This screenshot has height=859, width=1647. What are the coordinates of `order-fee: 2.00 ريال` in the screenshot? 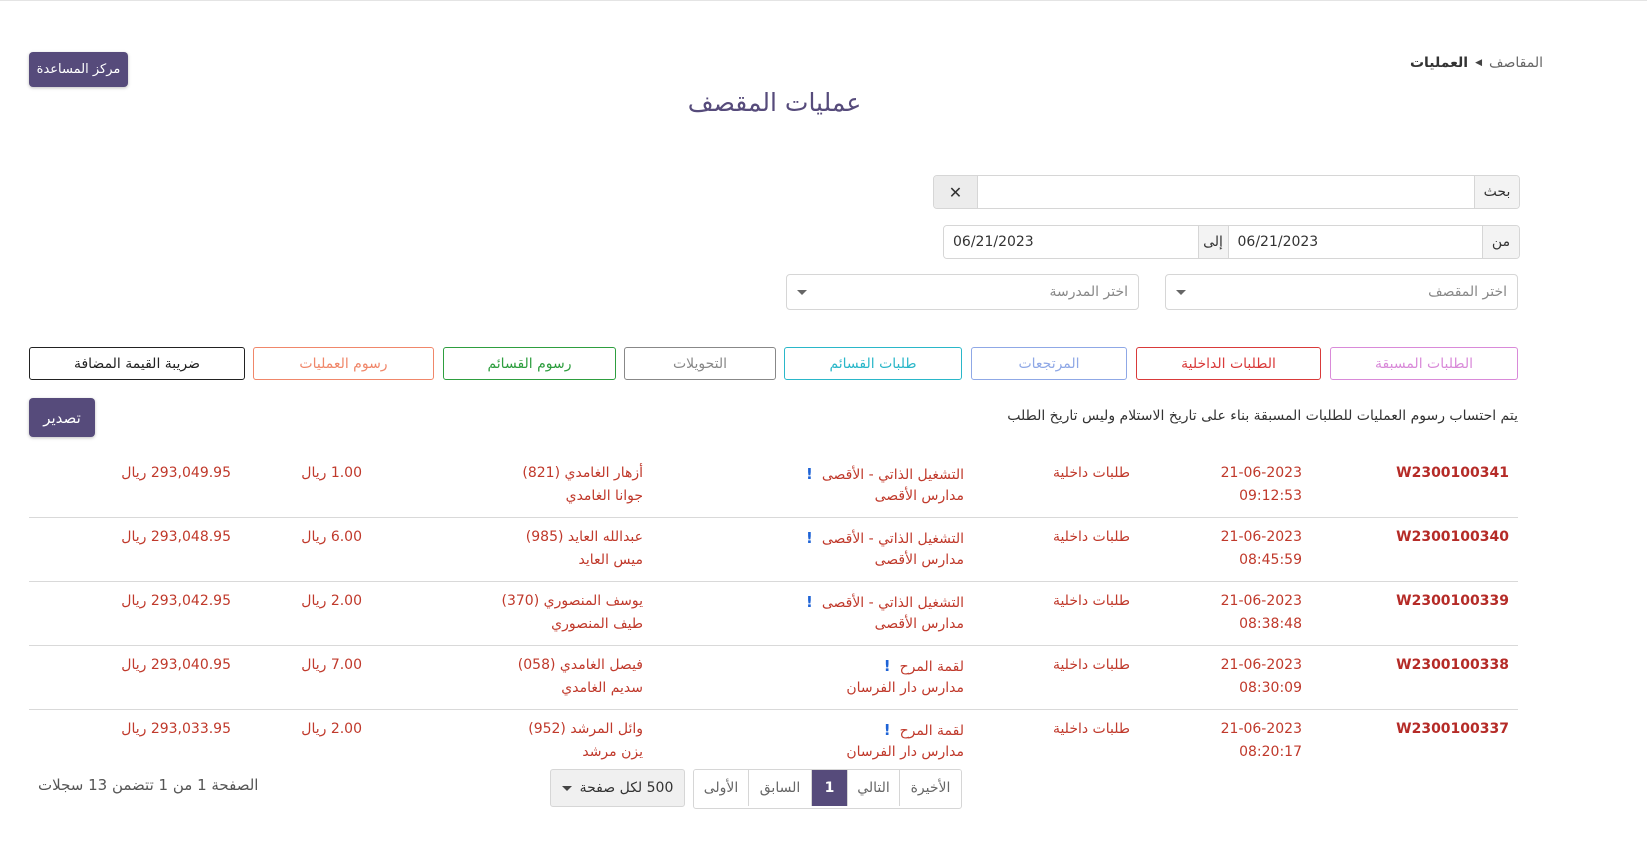 It's located at (331, 601).